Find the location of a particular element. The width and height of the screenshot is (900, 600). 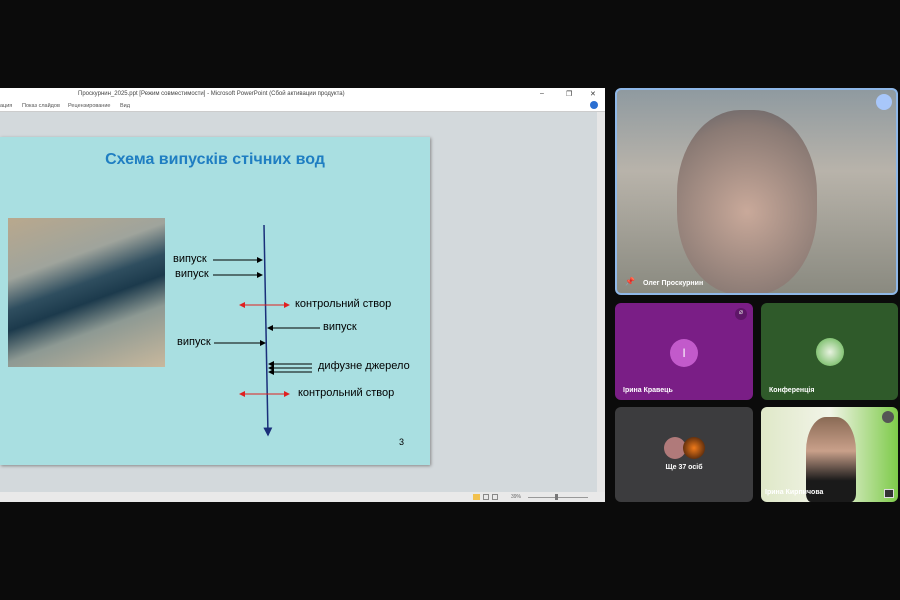

tab-slideshow: Показ слайдов is located at coordinates (41, 106).